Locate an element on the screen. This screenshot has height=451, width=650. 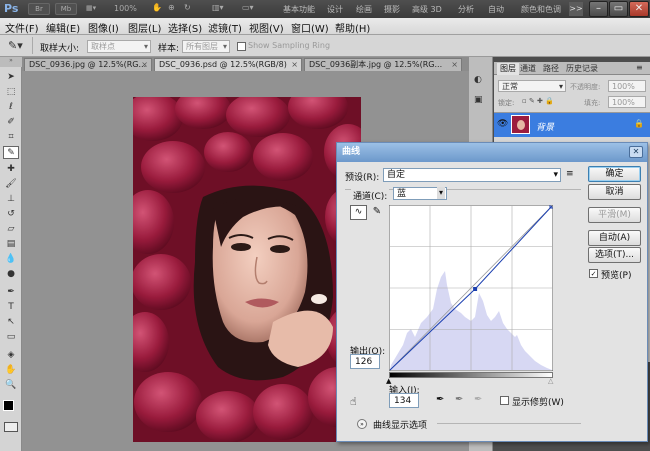
close-window-button: ✕ is located at coordinates (639, 9).